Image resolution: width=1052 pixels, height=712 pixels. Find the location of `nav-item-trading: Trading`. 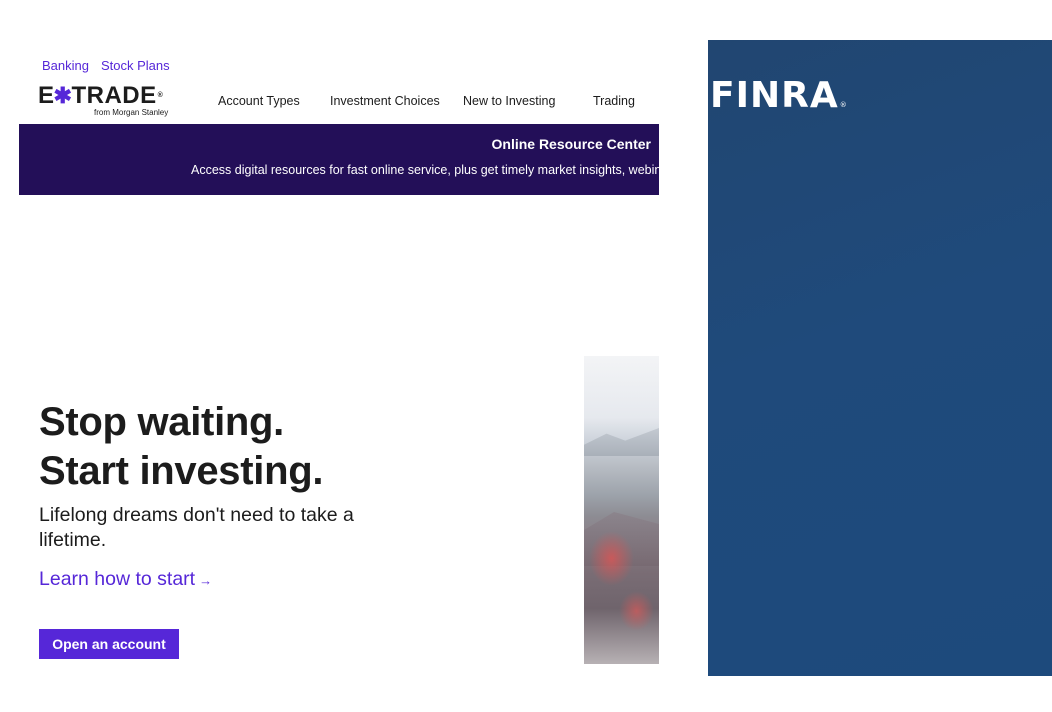

nav-item-trading: Trading is located at coordinates (614, 101).